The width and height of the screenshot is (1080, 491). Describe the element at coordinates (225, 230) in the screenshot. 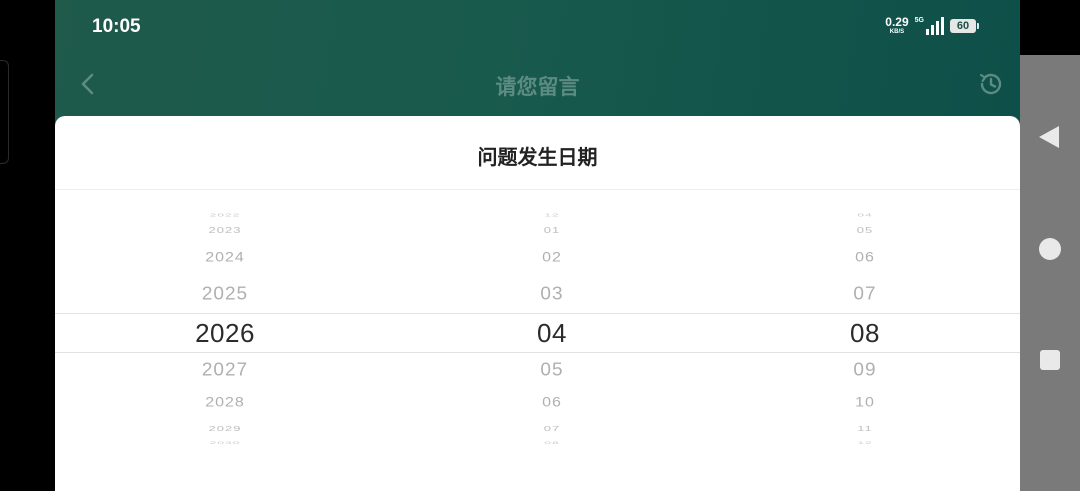

I see `year-option: 2023` at that location.